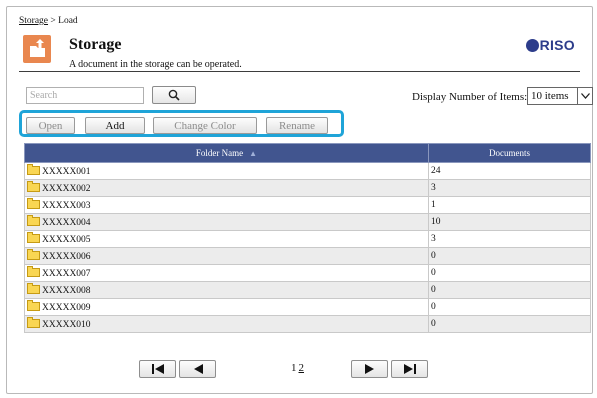 The height and width of the screenshot is (398, 597). I want to click on rename-button: Rename, so click(297, 125).